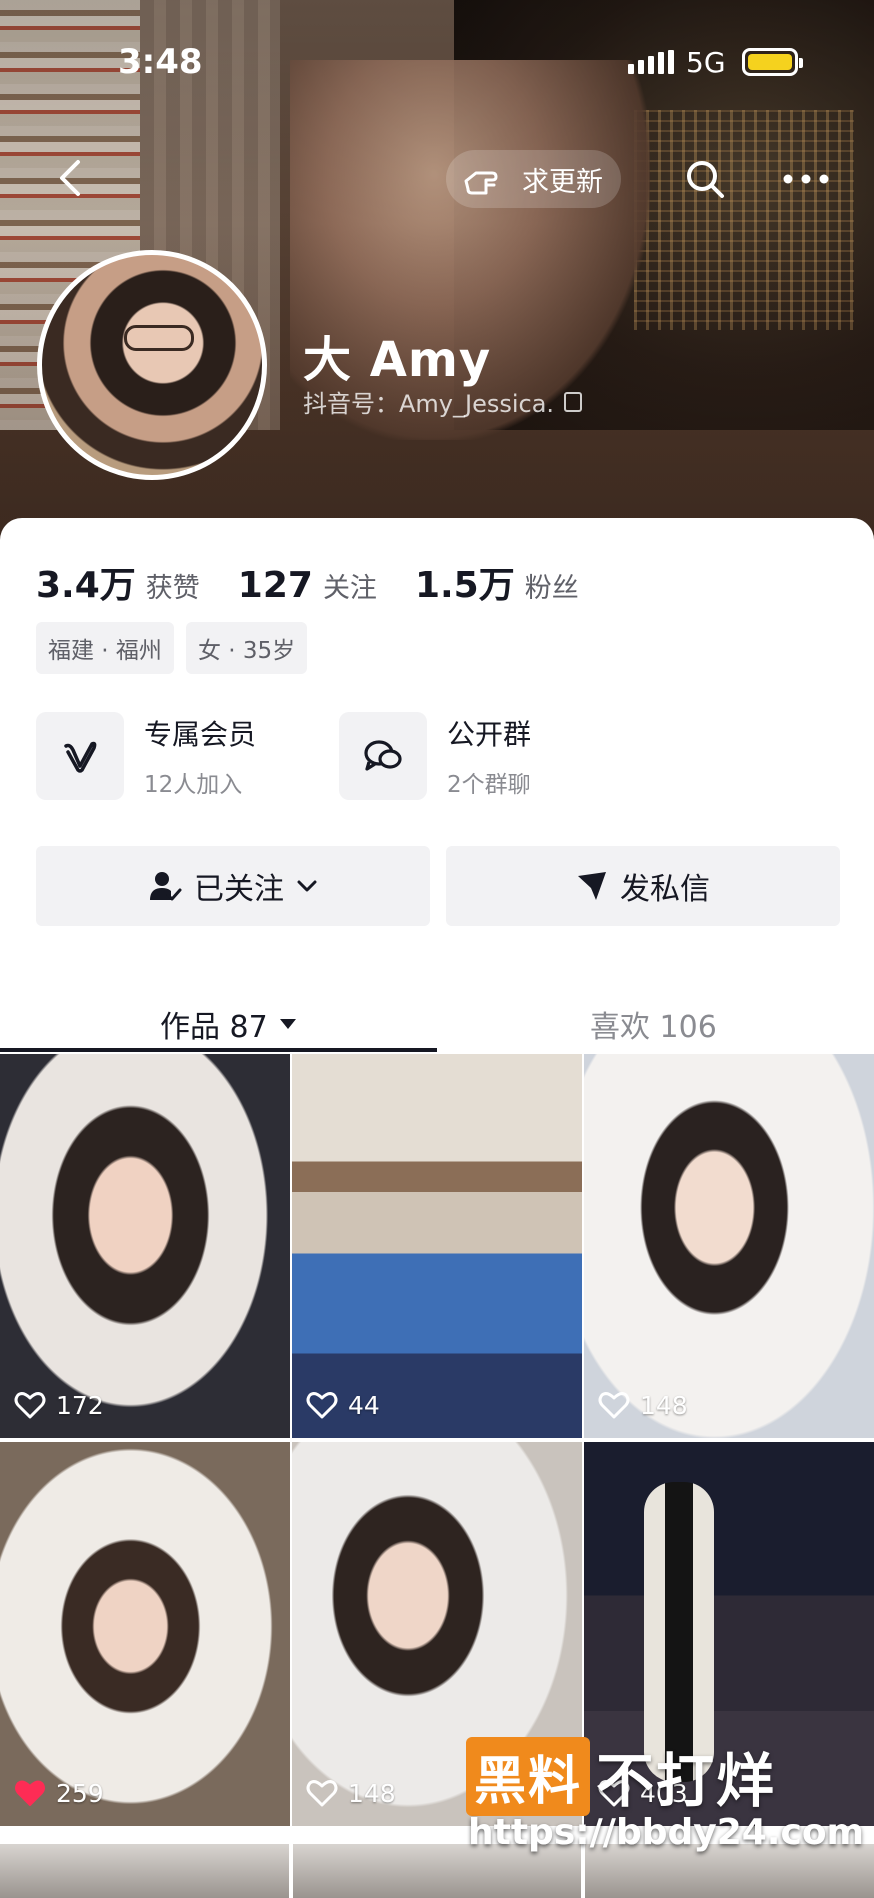 The width and height of the screenshot is (874, 1898). What do you see at coordinates (239, 889) in the screenshot?
I see `following-label: 已关注` at bounding box center [239, 889].